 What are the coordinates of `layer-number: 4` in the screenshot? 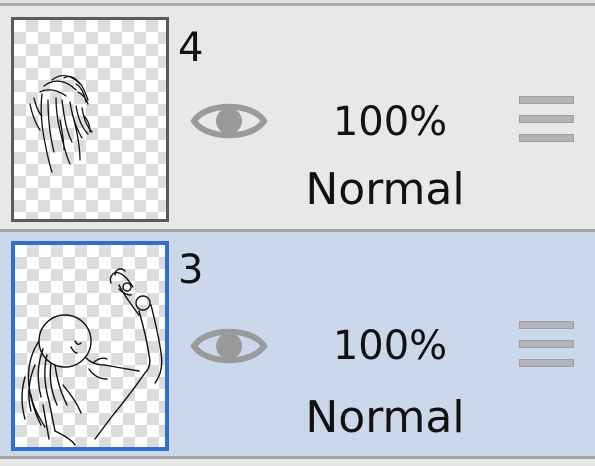 It's located at (191, 48).